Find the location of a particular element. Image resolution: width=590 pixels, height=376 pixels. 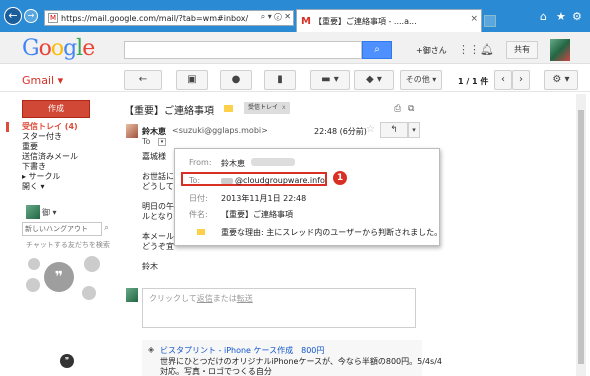

active-nav-indicator is located at coordinates (7, 127).